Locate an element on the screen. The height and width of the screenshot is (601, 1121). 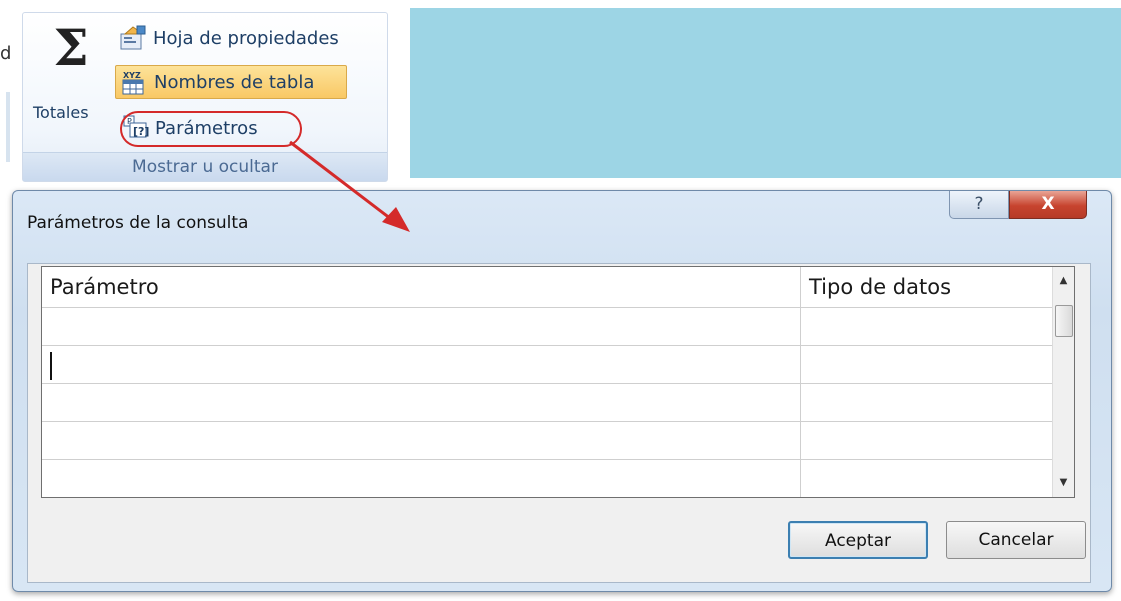
annotation-arrow-head is located at coordinates (396, 219).